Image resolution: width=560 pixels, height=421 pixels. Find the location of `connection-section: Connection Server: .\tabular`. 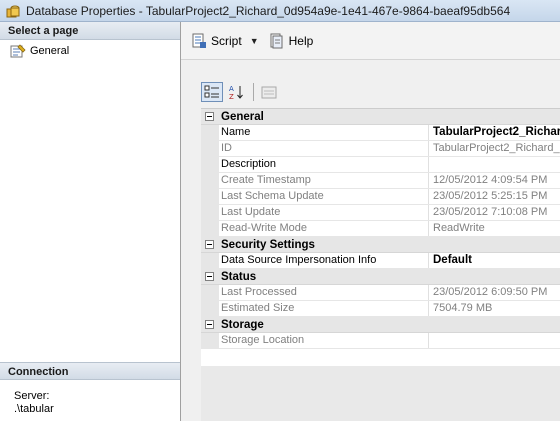

connection-section: Connection Server: .\tabular is located at coordinates (90, 391).